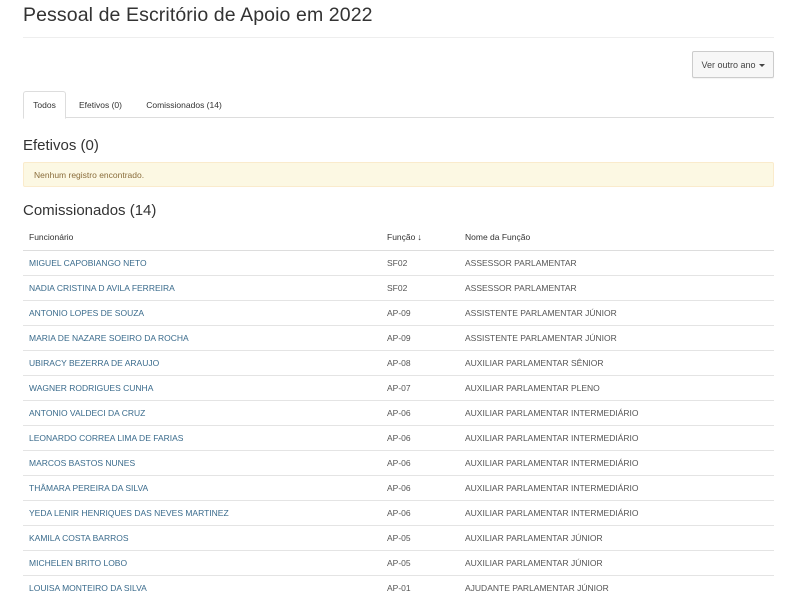 The height and width of the screenshot is (607, 811). I want to click on column-header-funcionario: Funcionário, so click(202, 238).